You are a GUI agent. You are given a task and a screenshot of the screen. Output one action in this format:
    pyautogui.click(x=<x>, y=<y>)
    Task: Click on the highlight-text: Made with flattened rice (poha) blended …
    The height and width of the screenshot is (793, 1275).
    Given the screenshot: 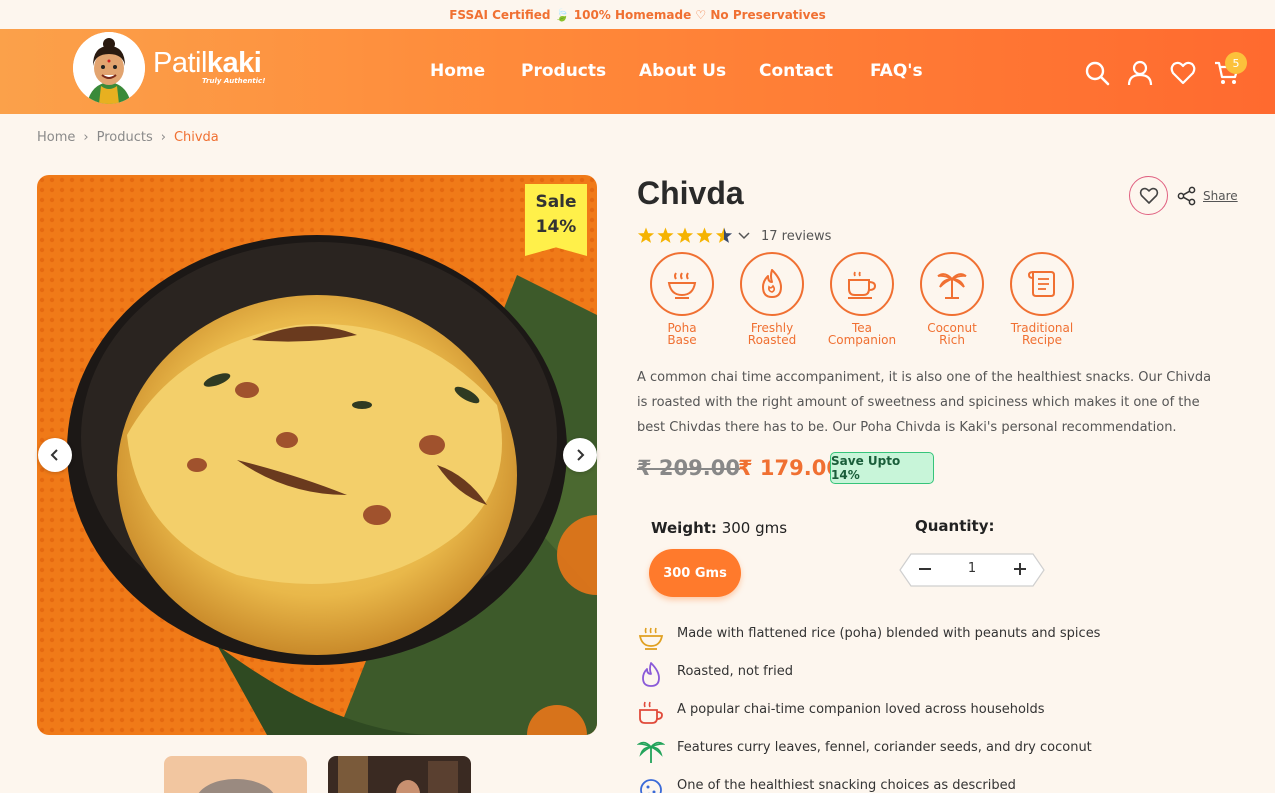 What is the action you would take?
    pyautogui.click(x=889, y=633)
    